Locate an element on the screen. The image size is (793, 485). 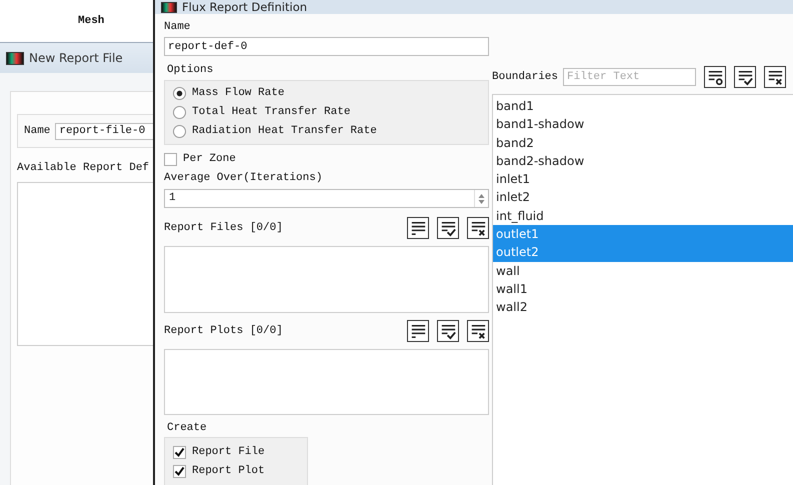
option-label: Radiation Heat Transfer Rate is located at coordinates (284, 131).